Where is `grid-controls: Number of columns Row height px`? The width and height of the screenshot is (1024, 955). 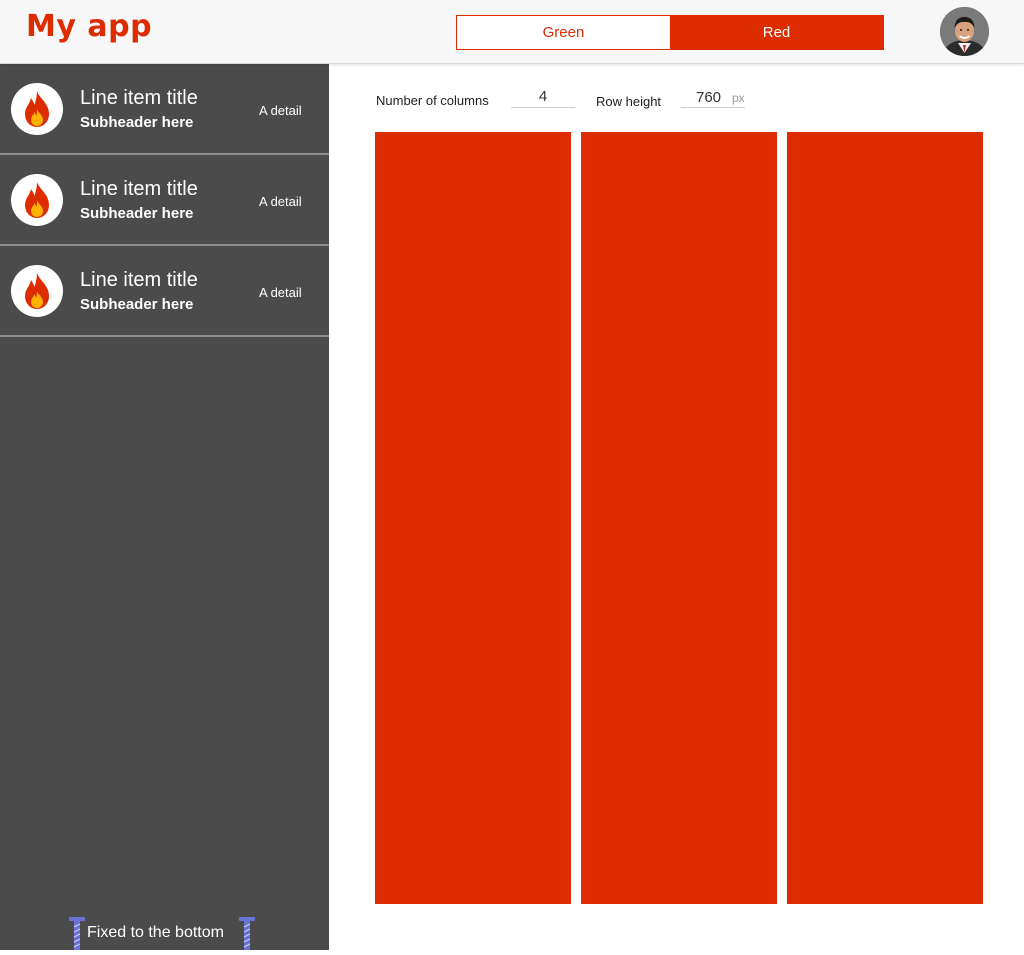 grid-controls: Number of columns Row height px is located at coordinates (576, 98).